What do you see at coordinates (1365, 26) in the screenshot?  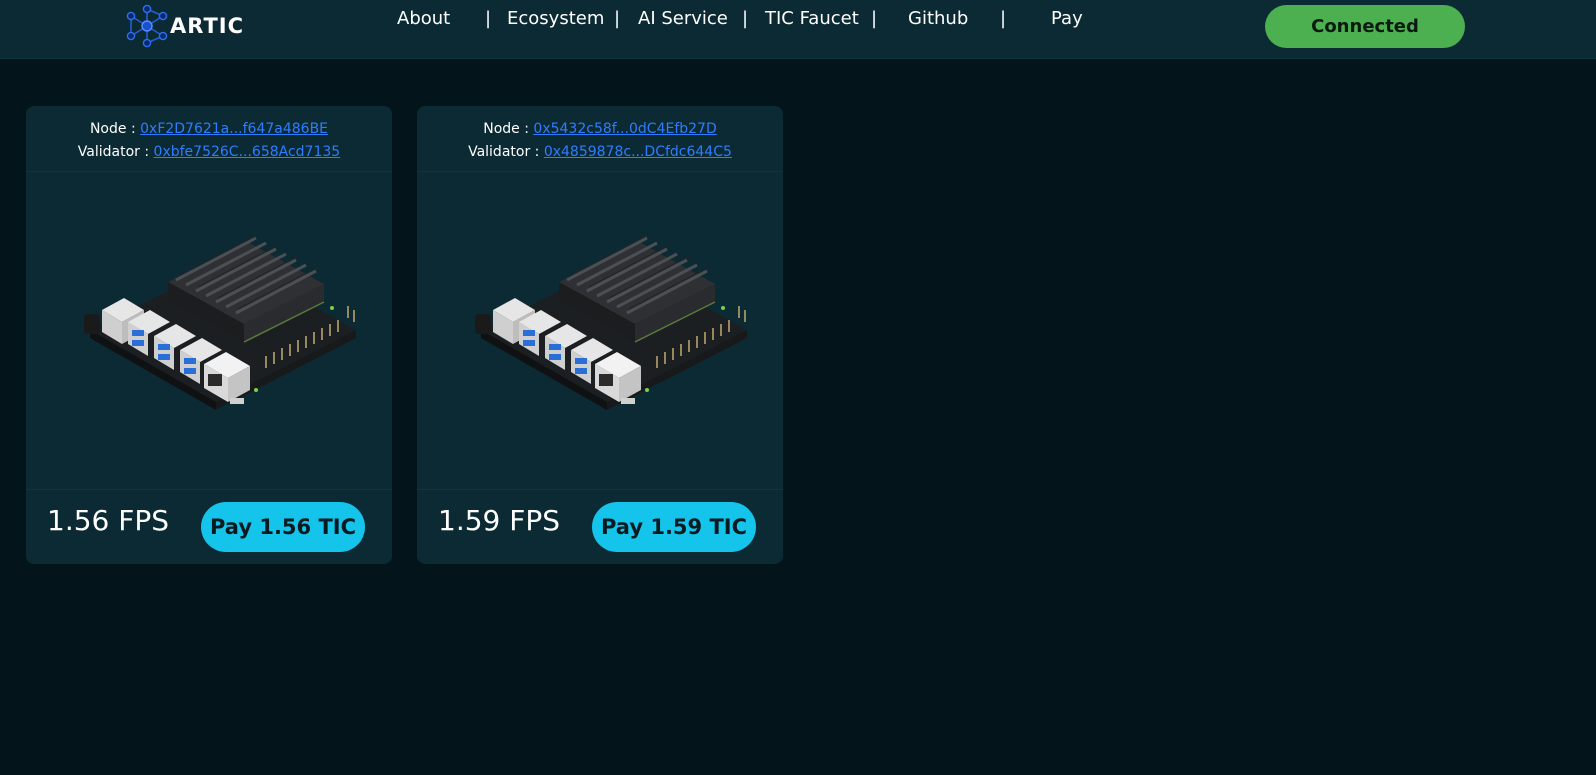 I see `connected-button: Connected` at bounding box center [1365, 26].